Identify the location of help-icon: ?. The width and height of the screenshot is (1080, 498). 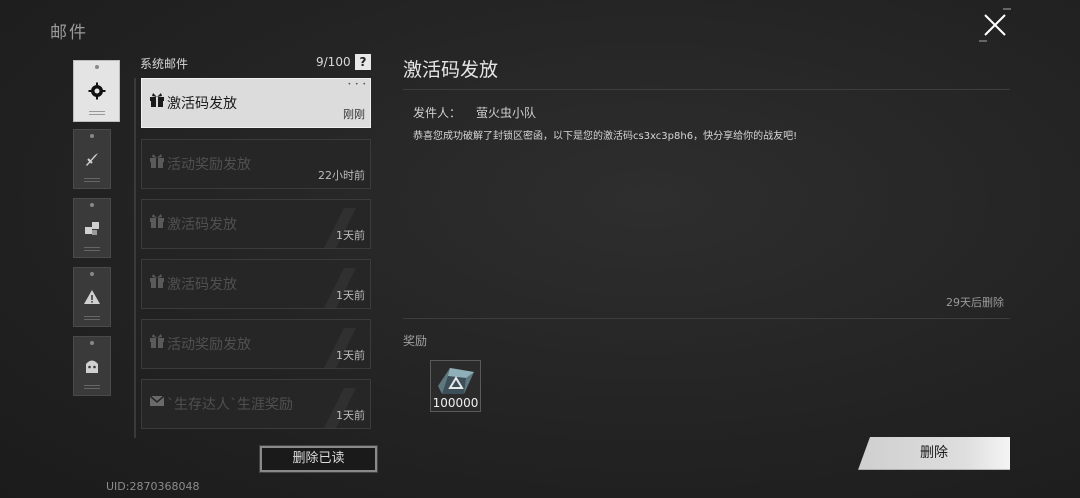
(363, 62).